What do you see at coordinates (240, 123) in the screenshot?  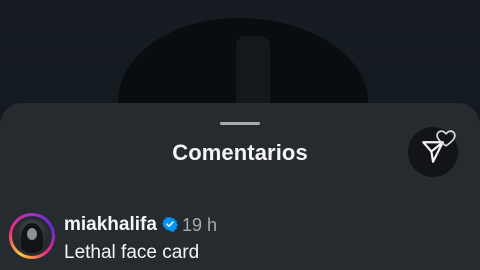 I see `sheet-drag-handle` at bounding box center [240, 123].